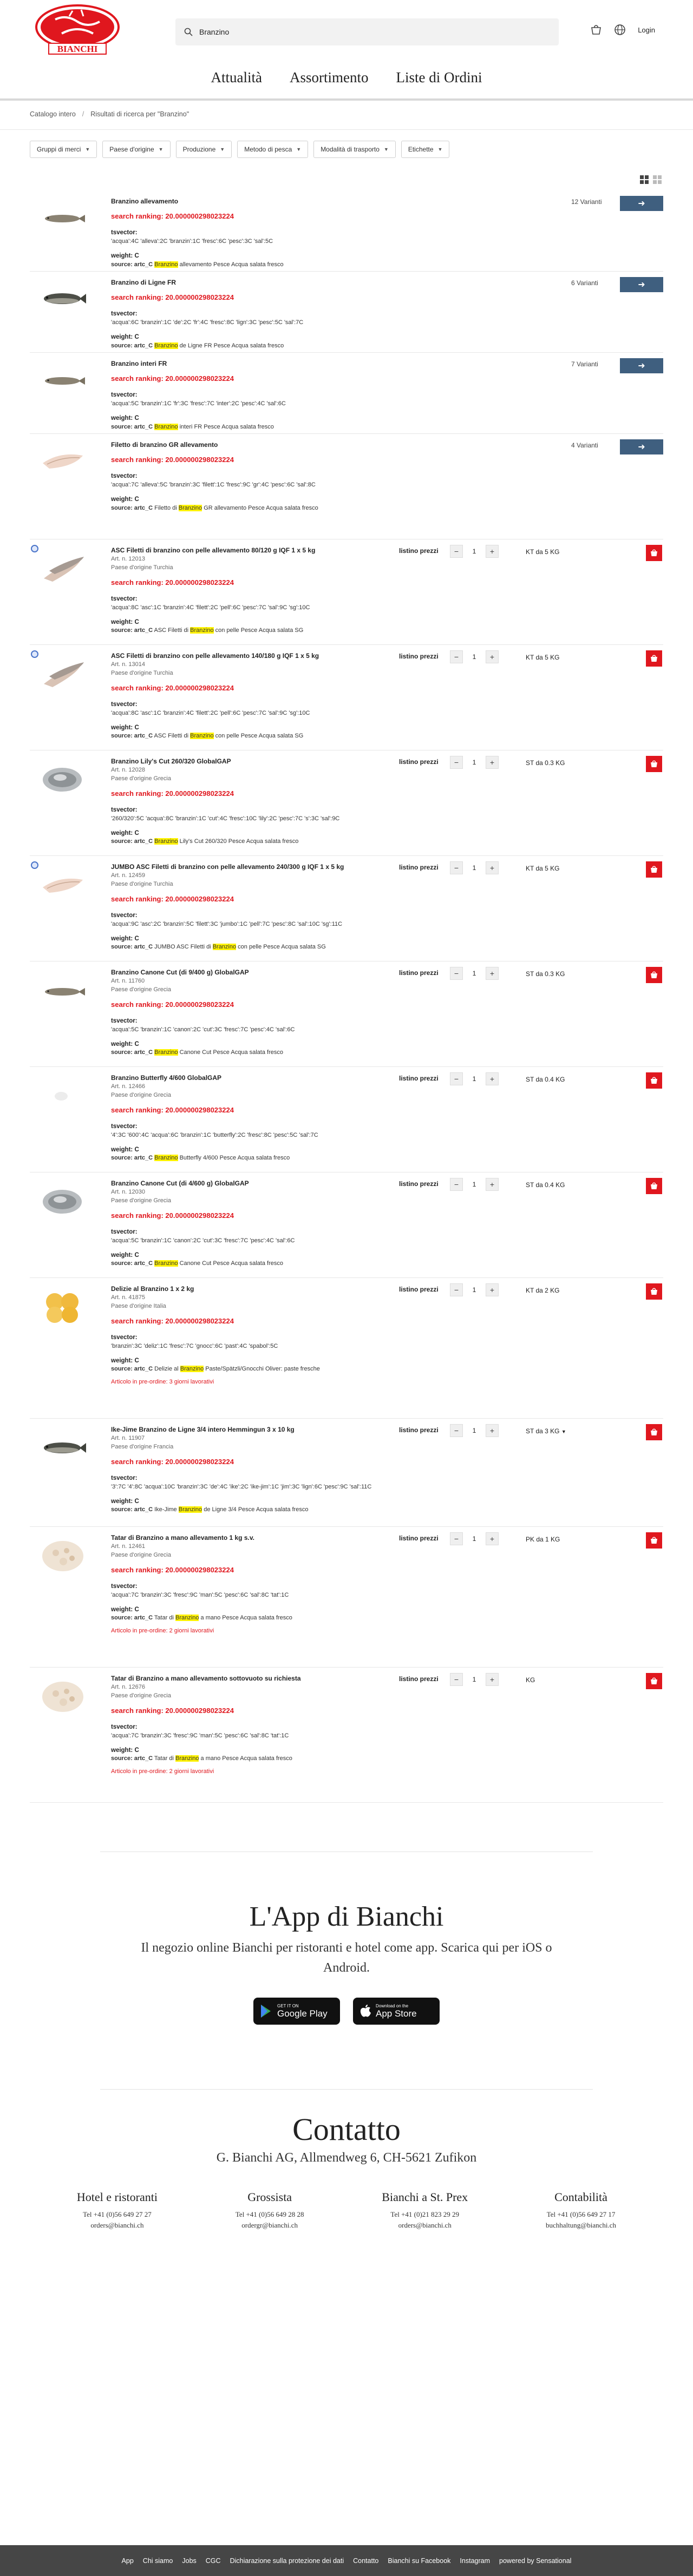  Describe the element at coordinates (262, 282) in the screenshot. I see `product-title: Branzino di Ligne FR` at that location.